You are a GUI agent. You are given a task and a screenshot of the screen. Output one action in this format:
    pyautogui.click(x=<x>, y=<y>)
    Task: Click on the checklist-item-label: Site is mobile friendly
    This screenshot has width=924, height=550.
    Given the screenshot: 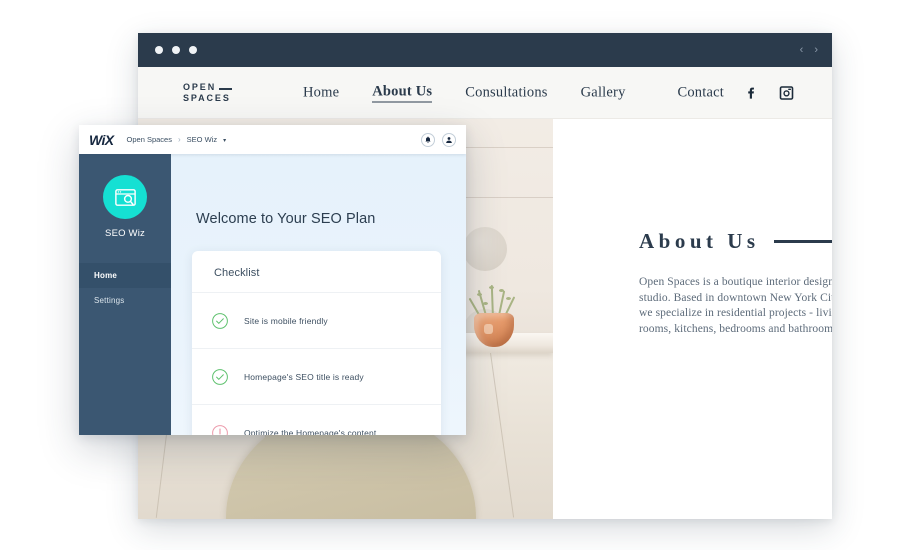 What is the action you would take?
    pyautogui.click(x=286, y=320)
    